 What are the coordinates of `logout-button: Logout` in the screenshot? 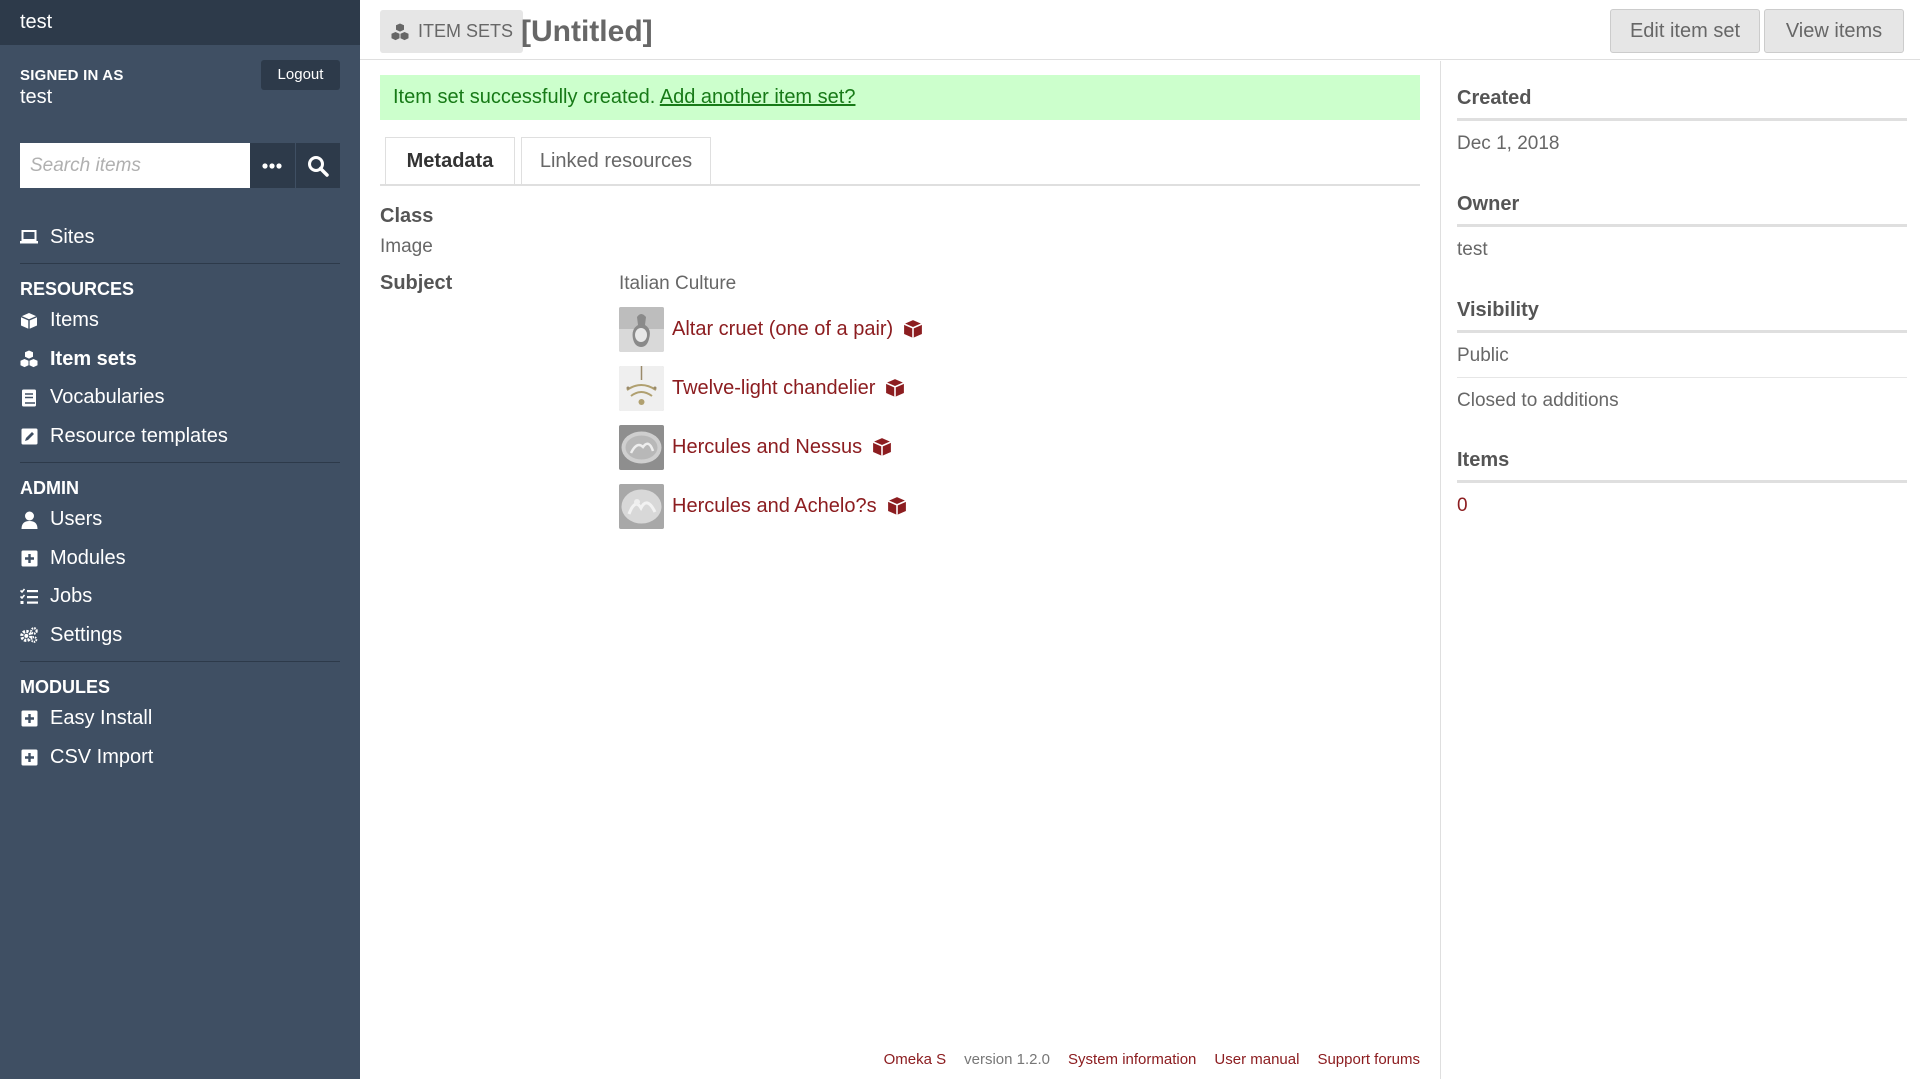 It's located at (300, 75).